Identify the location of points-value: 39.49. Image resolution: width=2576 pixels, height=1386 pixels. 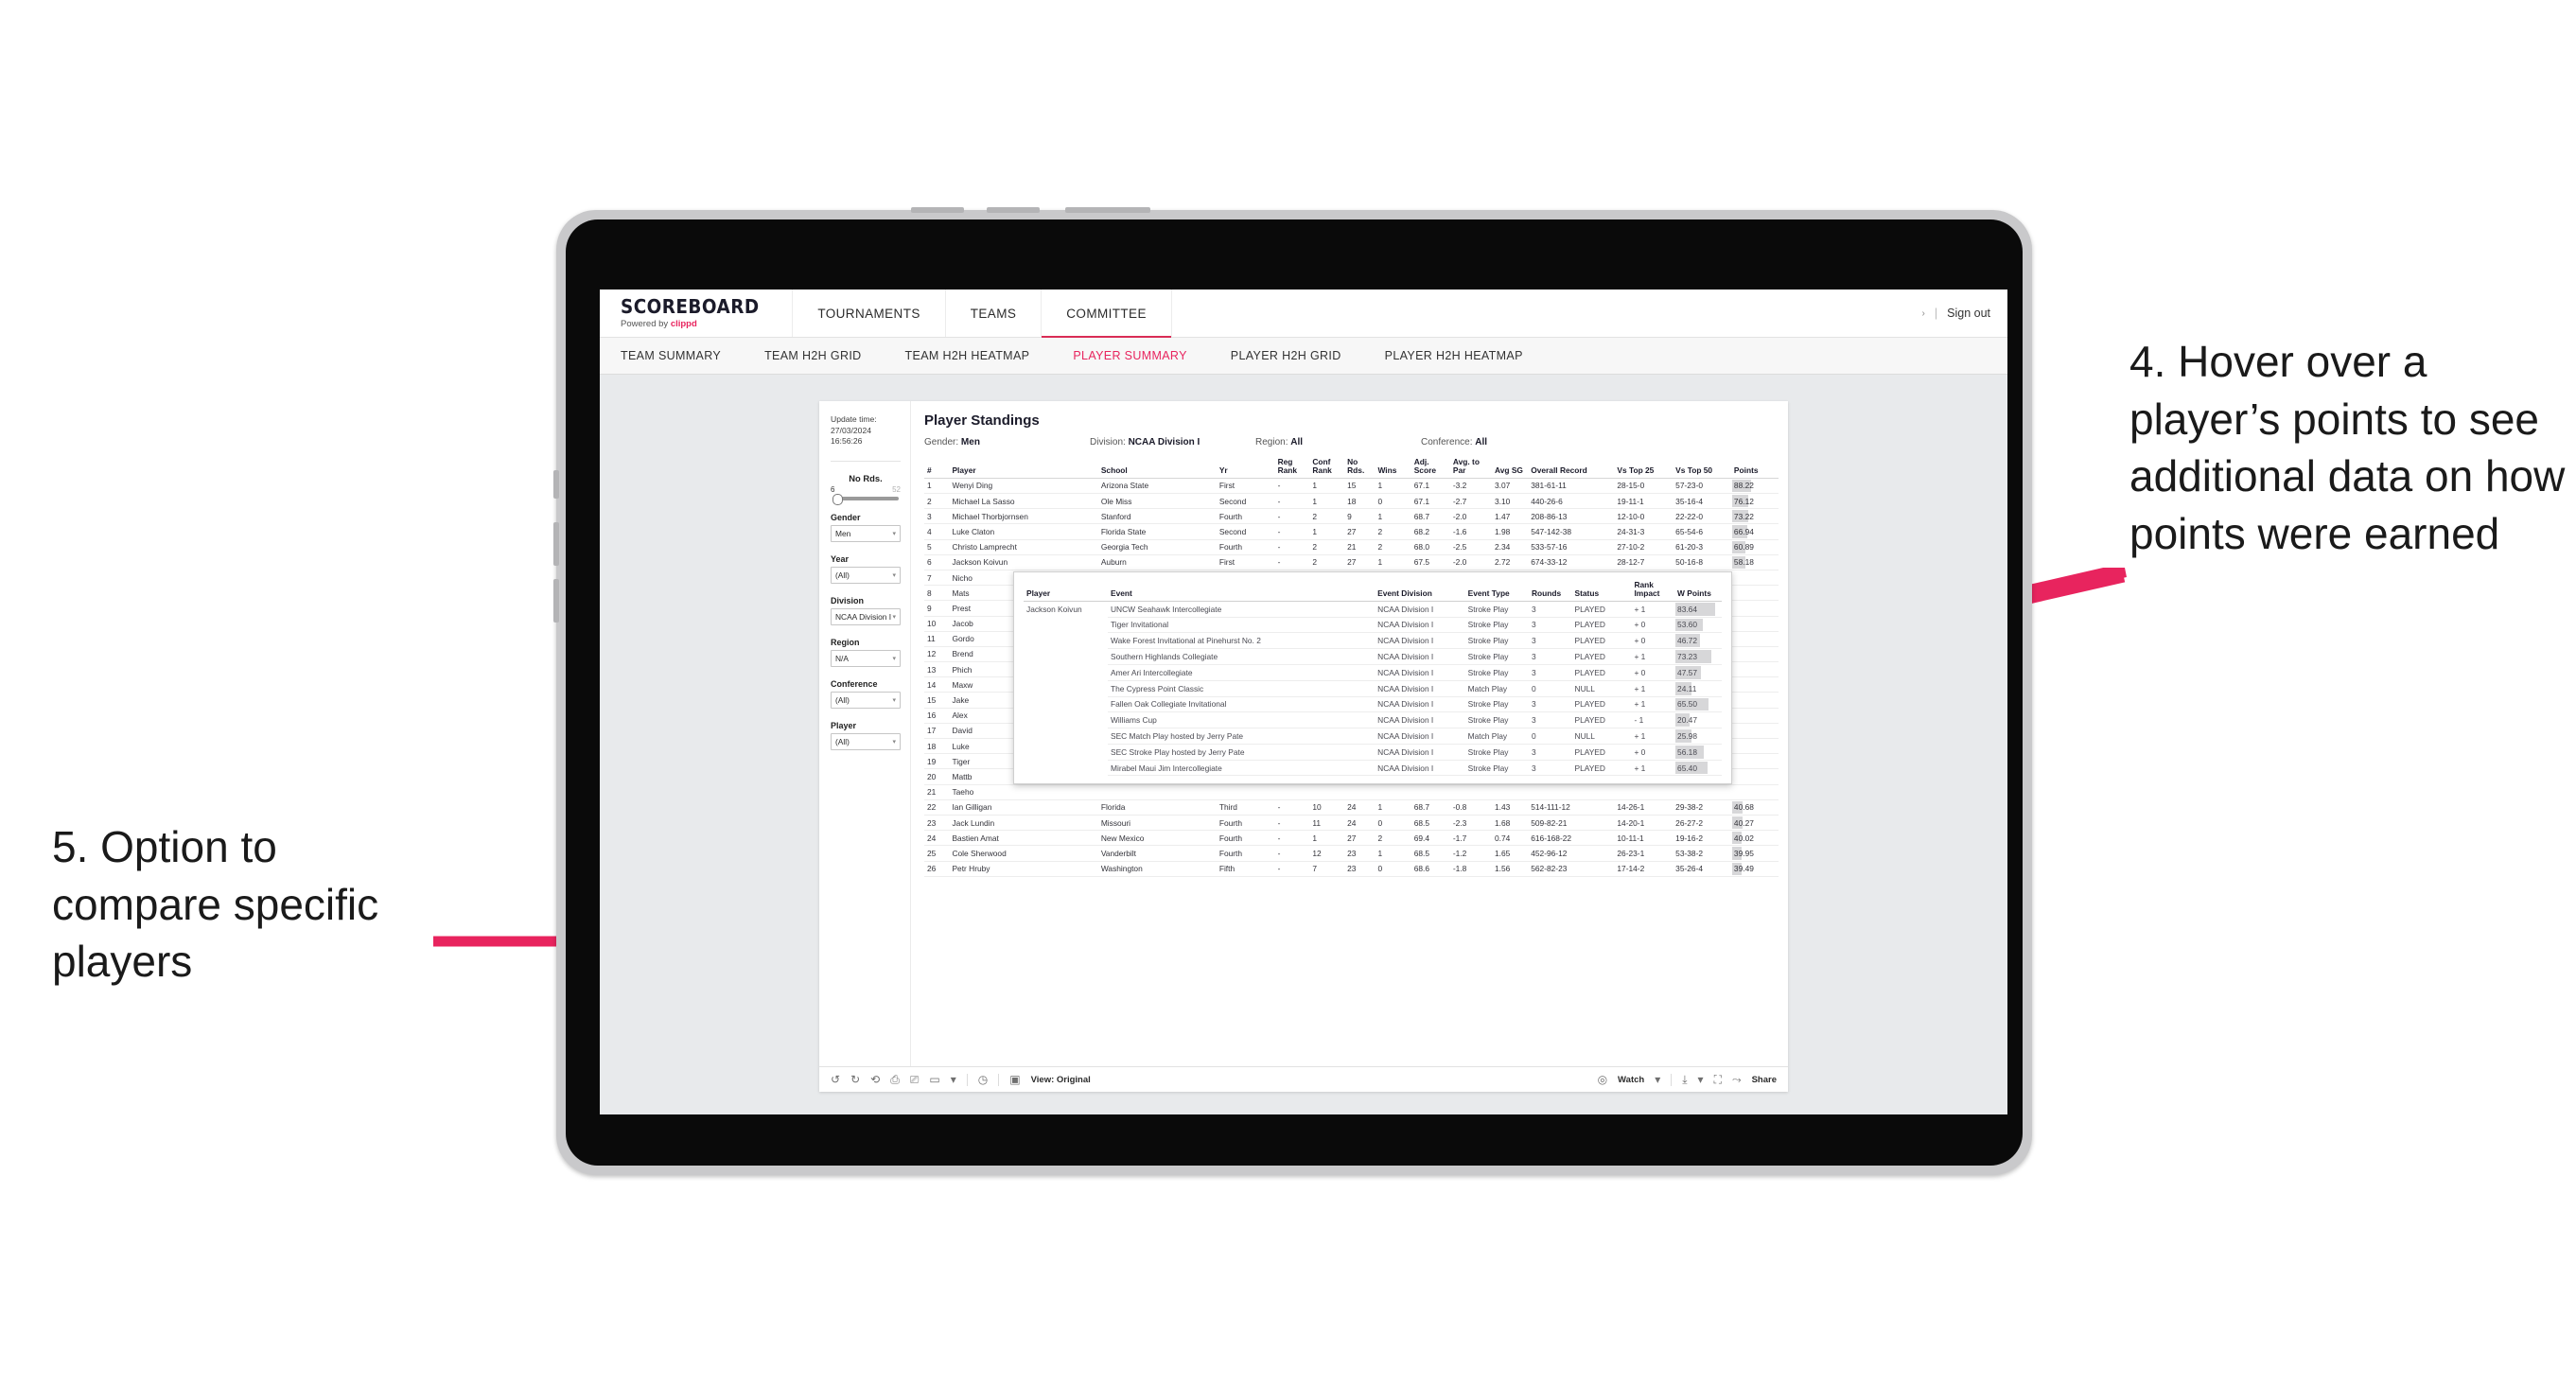
(1744, 868).